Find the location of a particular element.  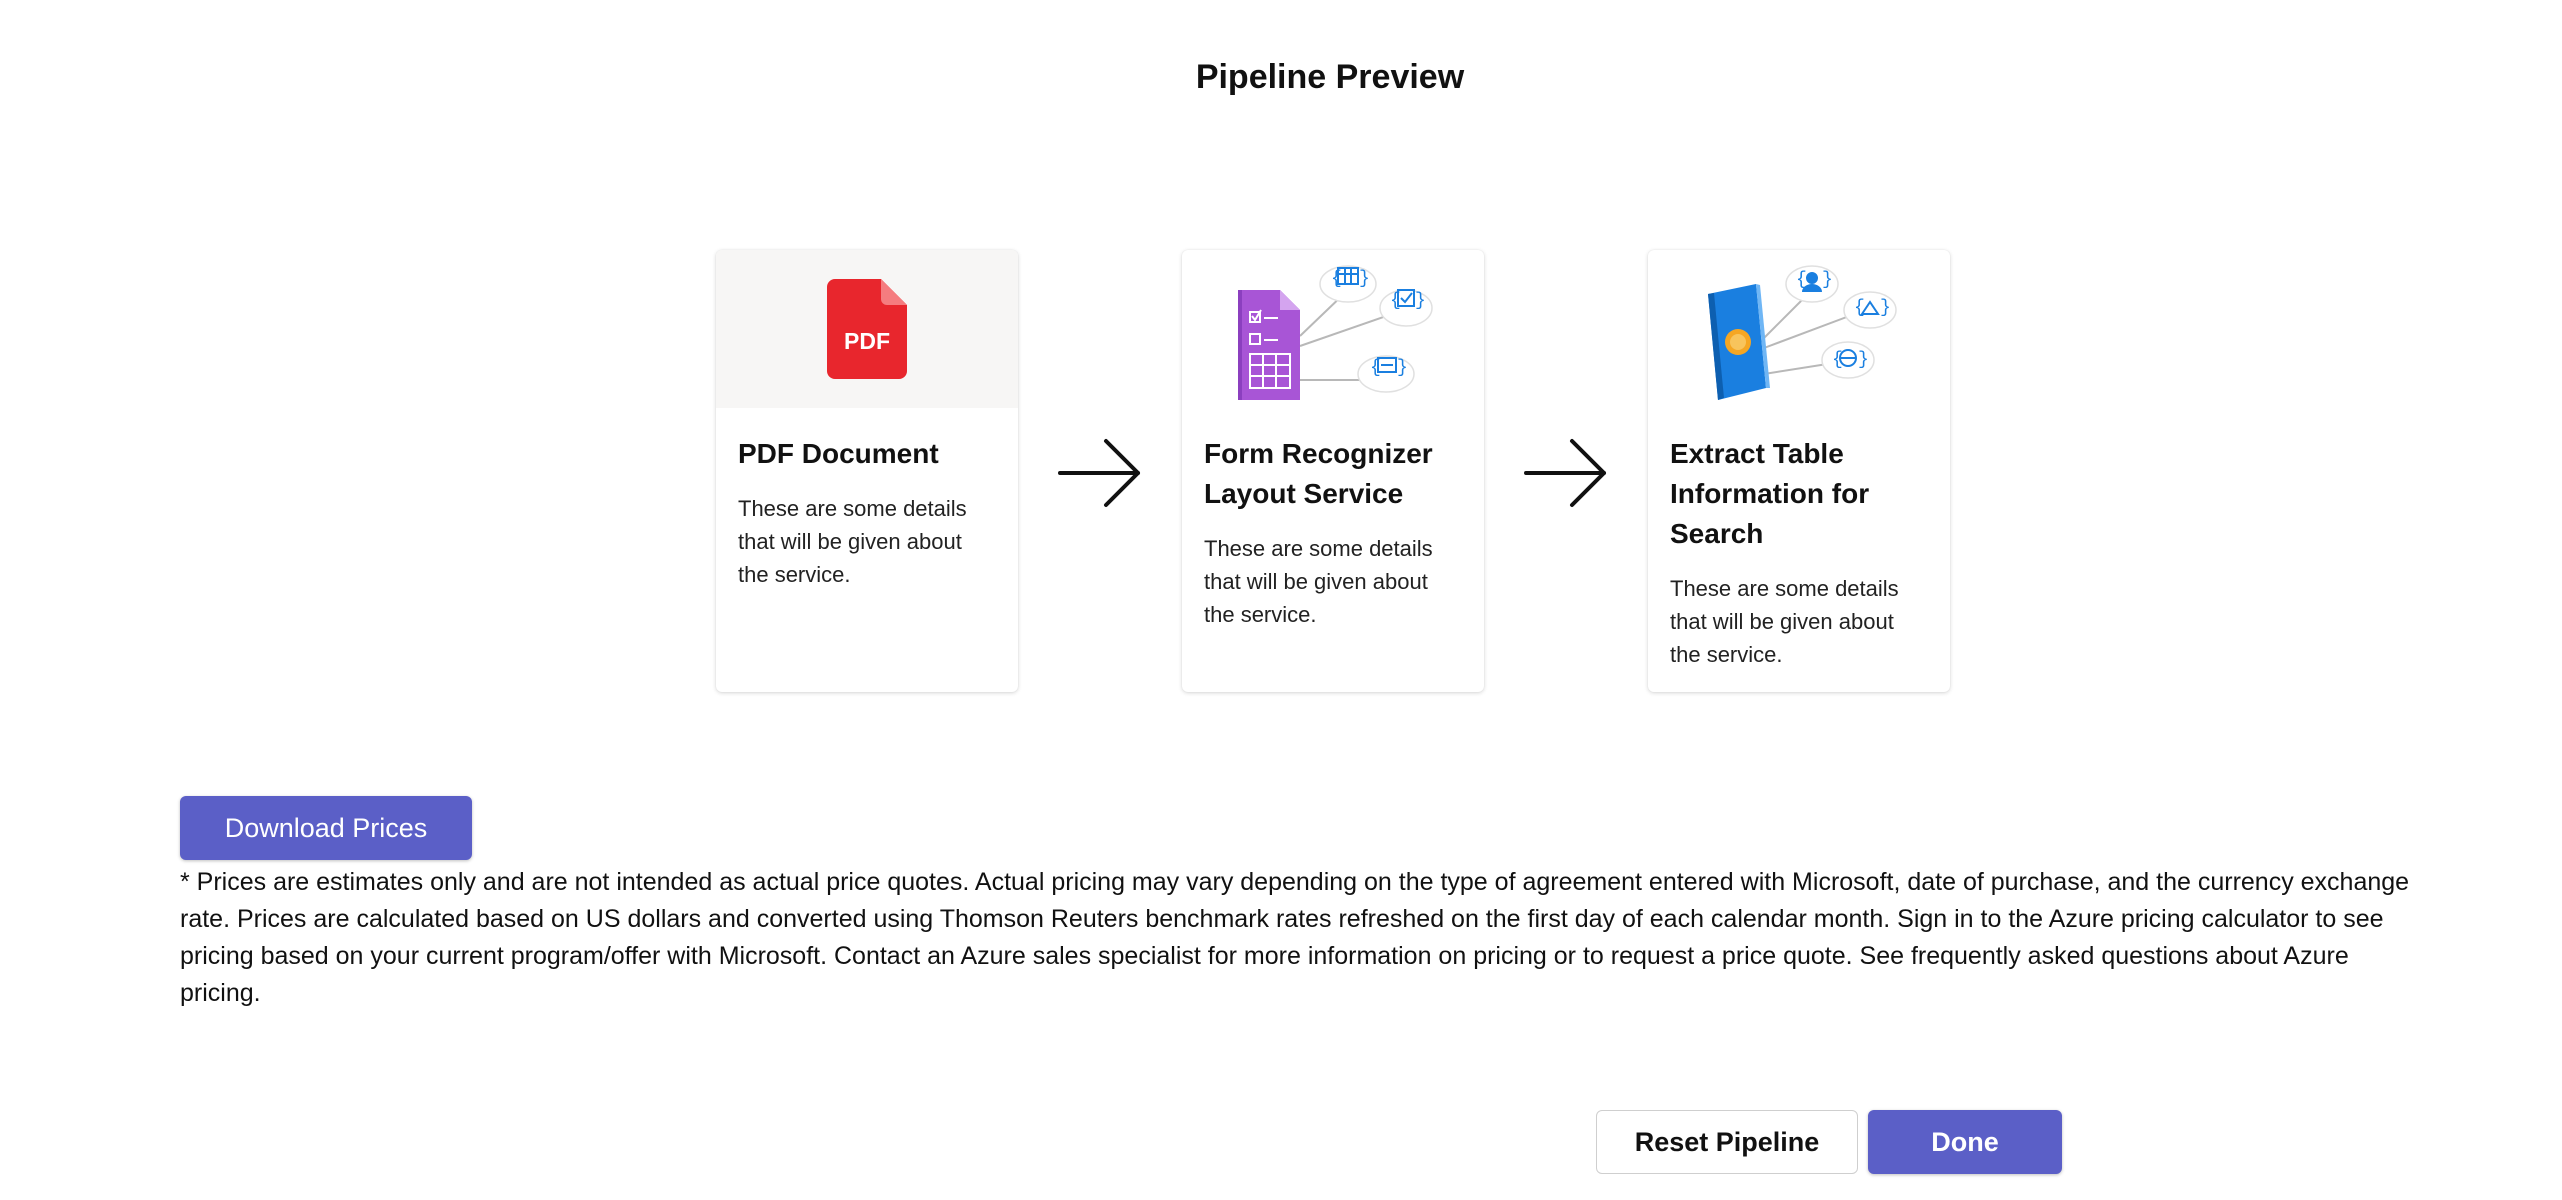

card-image: PDF is located at coordinates (867, 329).